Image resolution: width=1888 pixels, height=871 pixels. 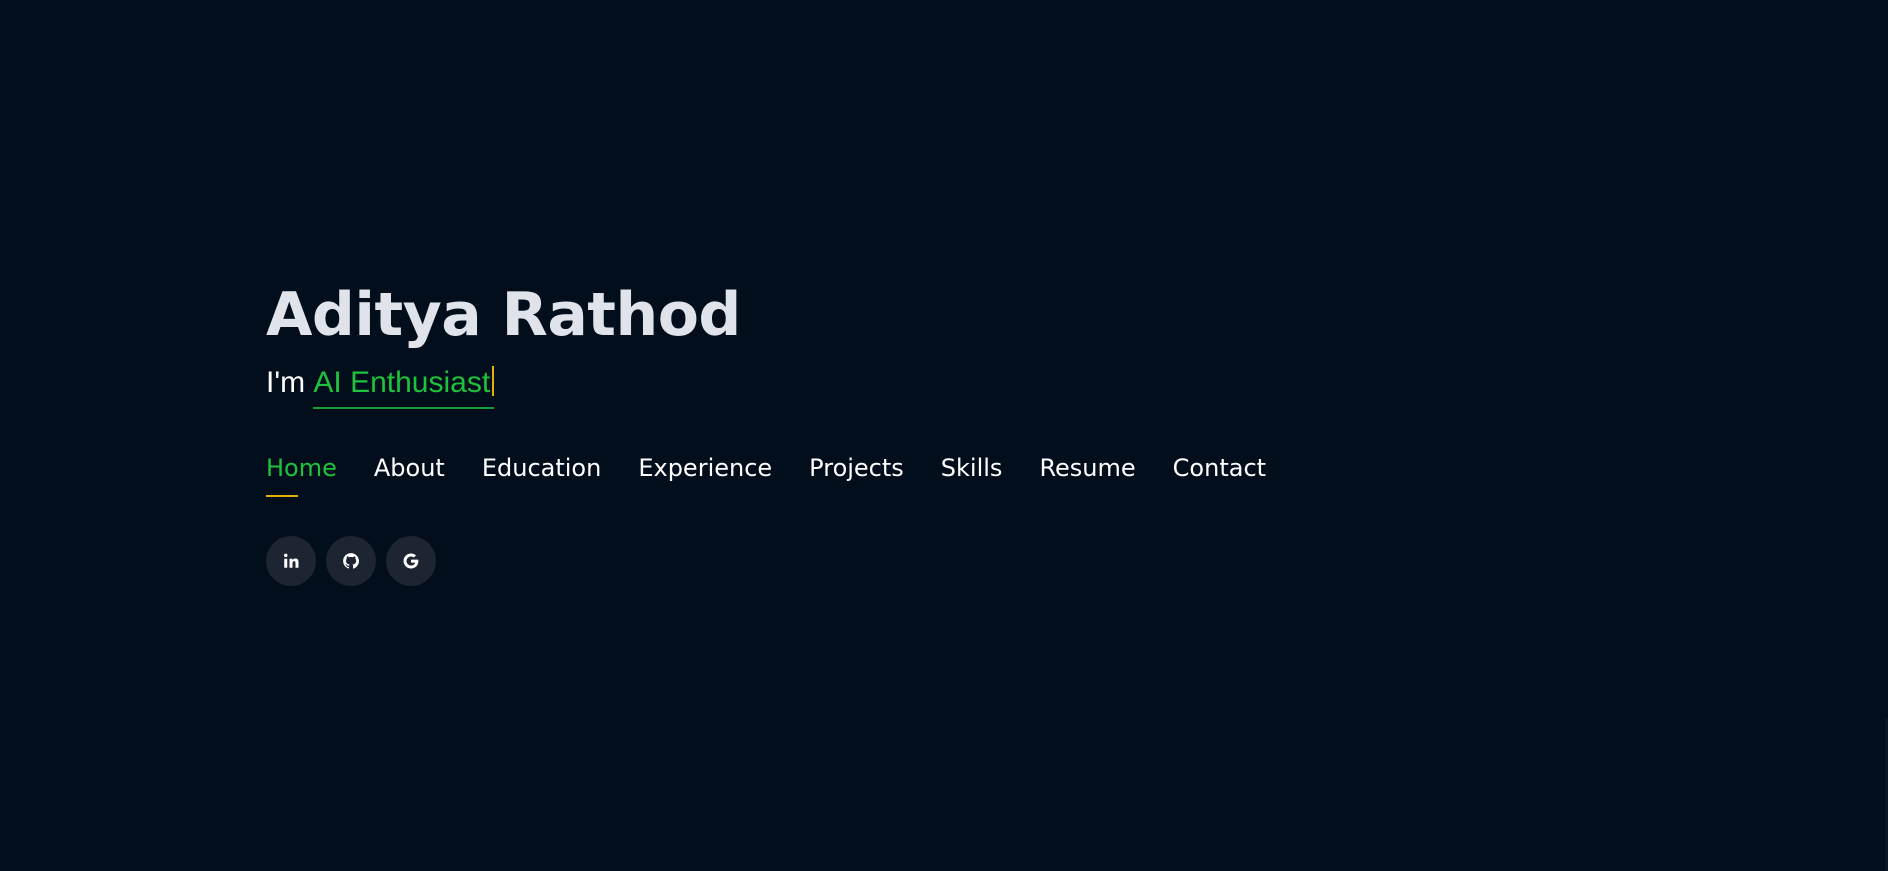 I want to click on nav-item-contact: Contact, so click(x=1219, y=475).